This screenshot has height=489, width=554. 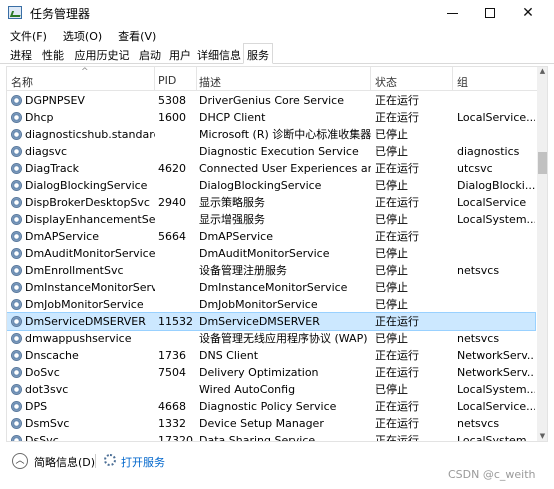 I want to click on services-gear-icon, so click(x=110, y=460).